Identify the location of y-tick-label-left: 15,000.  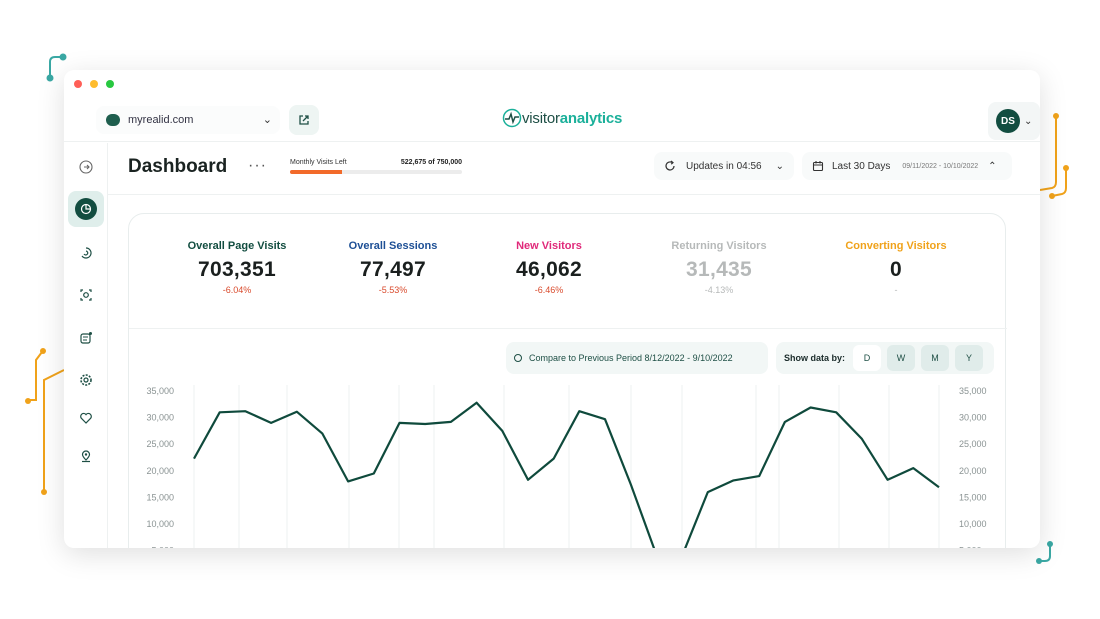
(160, 497).